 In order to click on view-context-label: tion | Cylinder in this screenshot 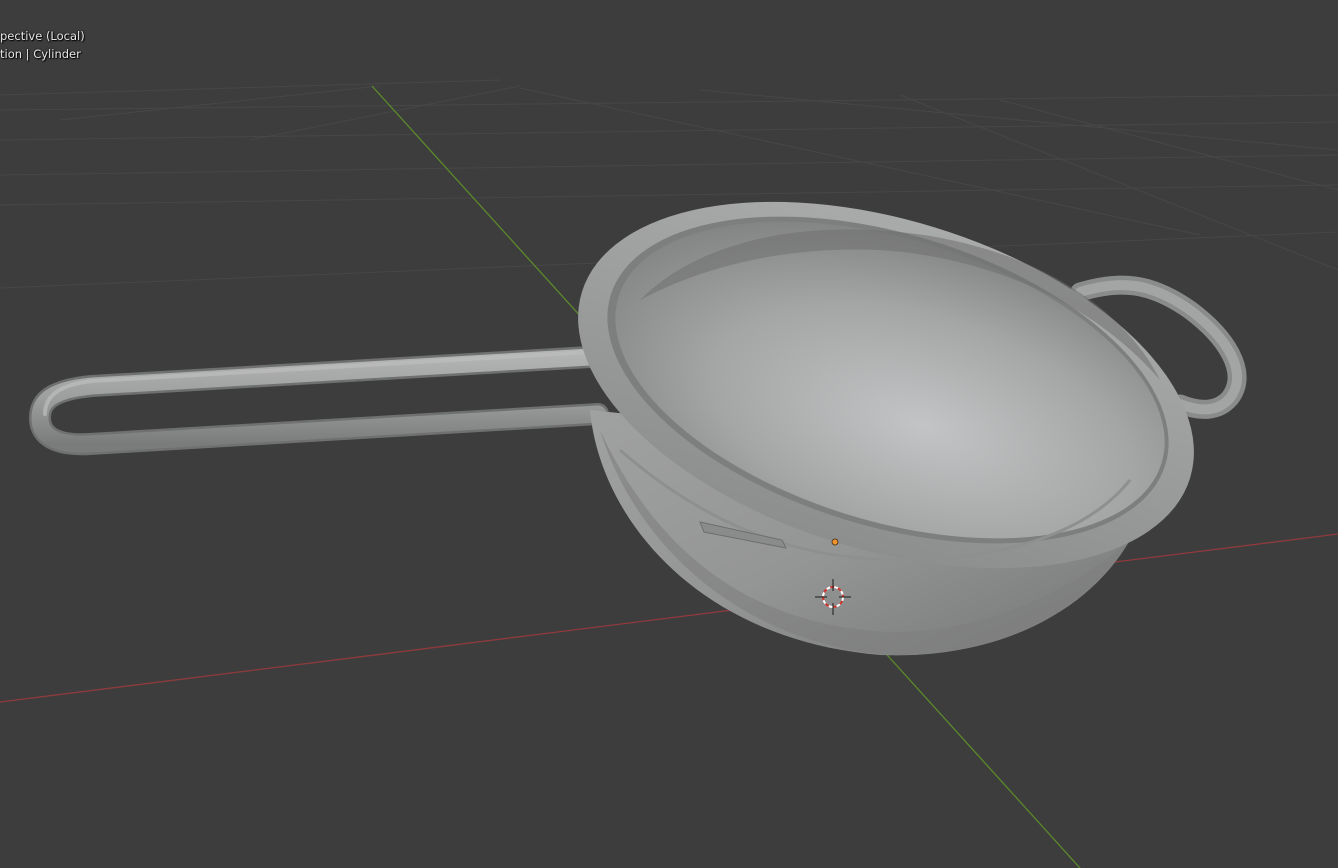, I will do `click(40, 54)`.